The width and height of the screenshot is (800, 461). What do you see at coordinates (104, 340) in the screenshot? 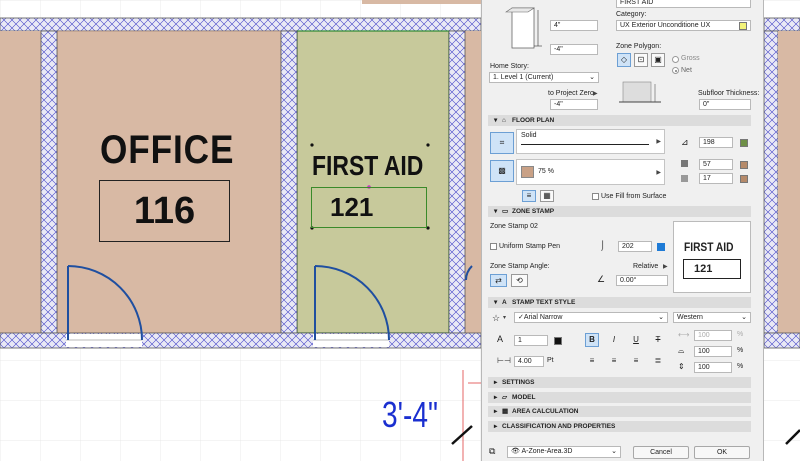
I see `door-opening-office` at bounding box center [104, 340].